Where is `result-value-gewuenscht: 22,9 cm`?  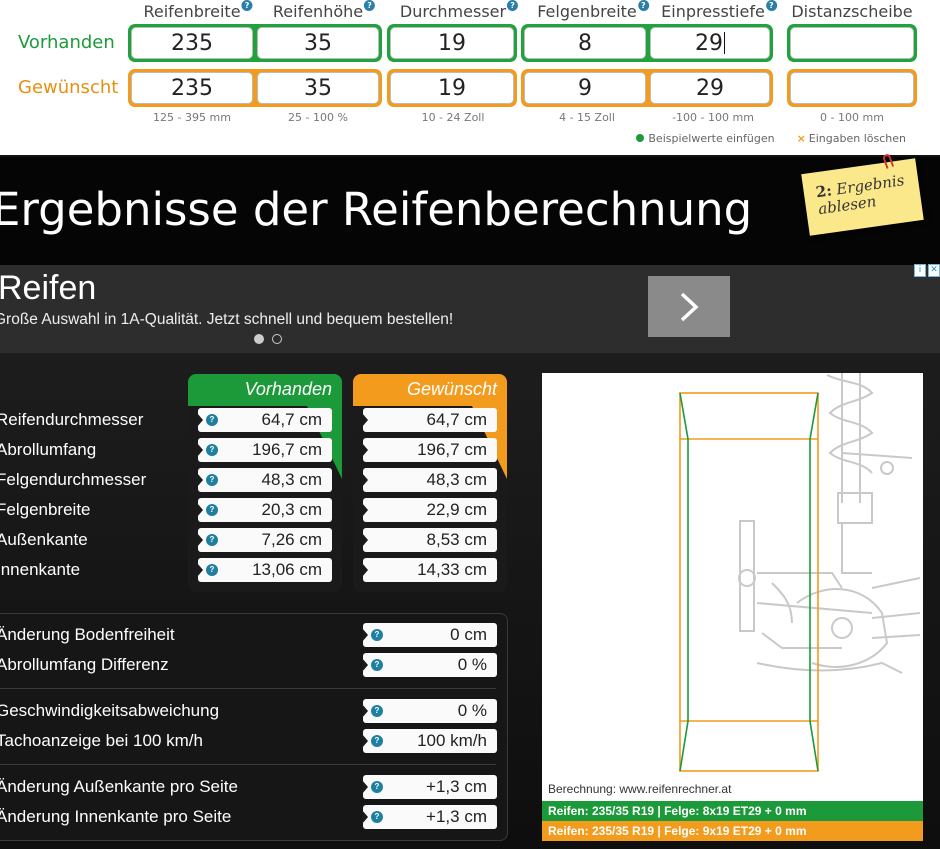
result-value-gewuenscht: 22,9 cm is located at coordinates (429, 510).